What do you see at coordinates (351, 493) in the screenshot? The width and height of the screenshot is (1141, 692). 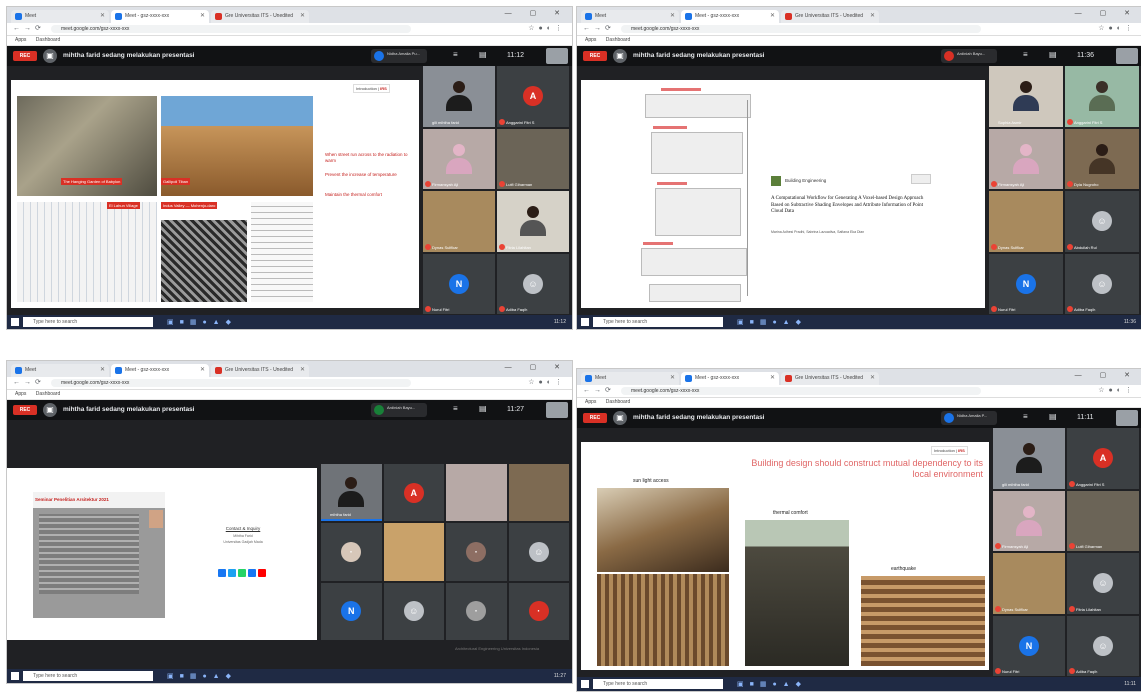 I see `participant-tile: mihtha farid` at bounding box center [351, 493].